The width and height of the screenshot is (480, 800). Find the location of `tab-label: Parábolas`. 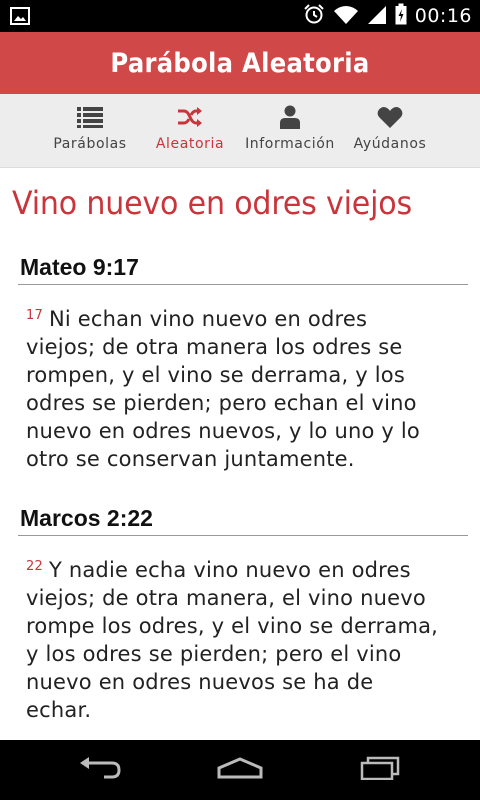

tab-label: Parábolas is located at coordinates (90, 144).